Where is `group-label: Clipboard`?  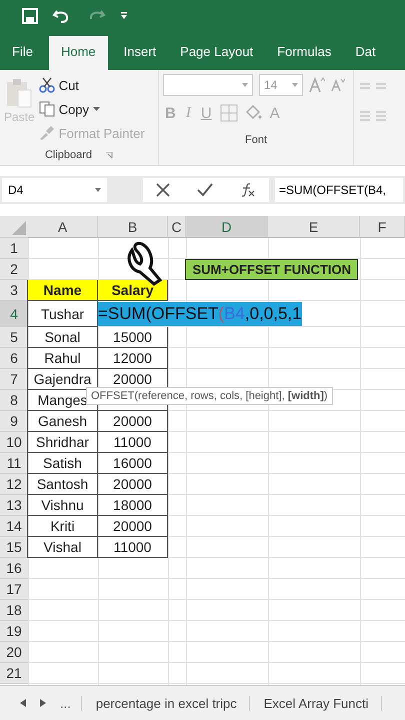
group-label: Clipboard is located at coordinates (68, 155).